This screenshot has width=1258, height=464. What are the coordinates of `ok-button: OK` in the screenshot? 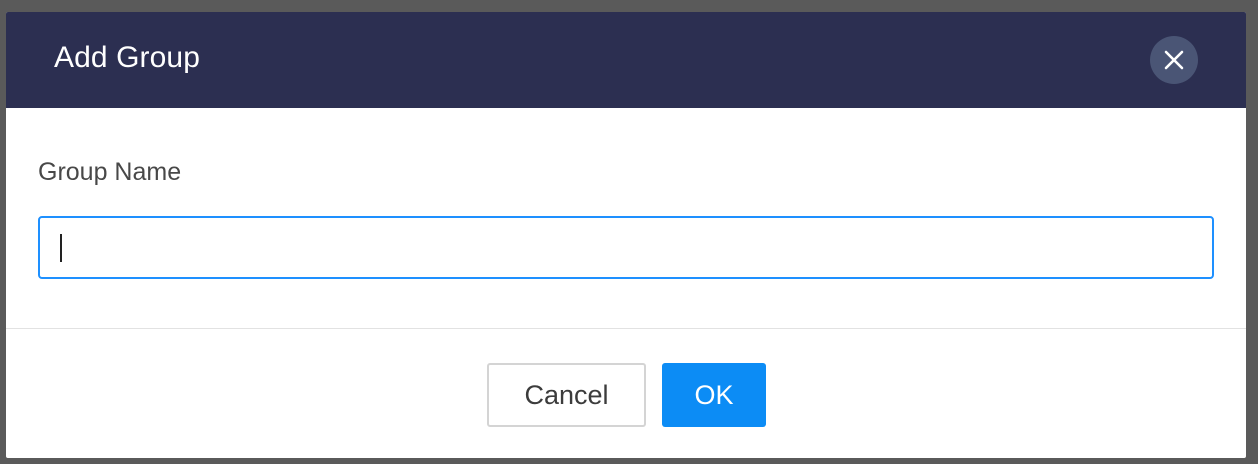 It's located at (714, 395).